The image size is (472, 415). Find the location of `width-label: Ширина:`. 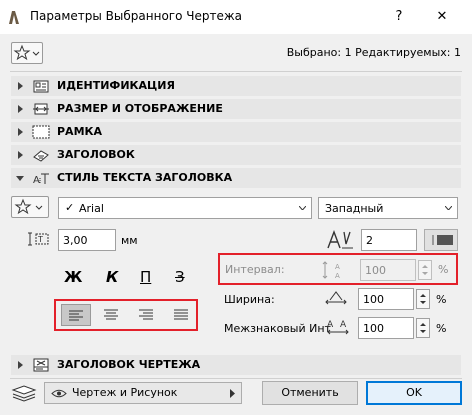

width-label: Ширина: is located at coordinates (249, 299).